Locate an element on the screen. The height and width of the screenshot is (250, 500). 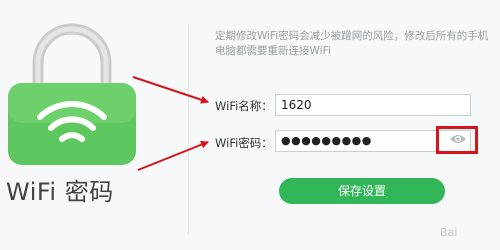
arrow-to-password is located at coordinates (173, 155).